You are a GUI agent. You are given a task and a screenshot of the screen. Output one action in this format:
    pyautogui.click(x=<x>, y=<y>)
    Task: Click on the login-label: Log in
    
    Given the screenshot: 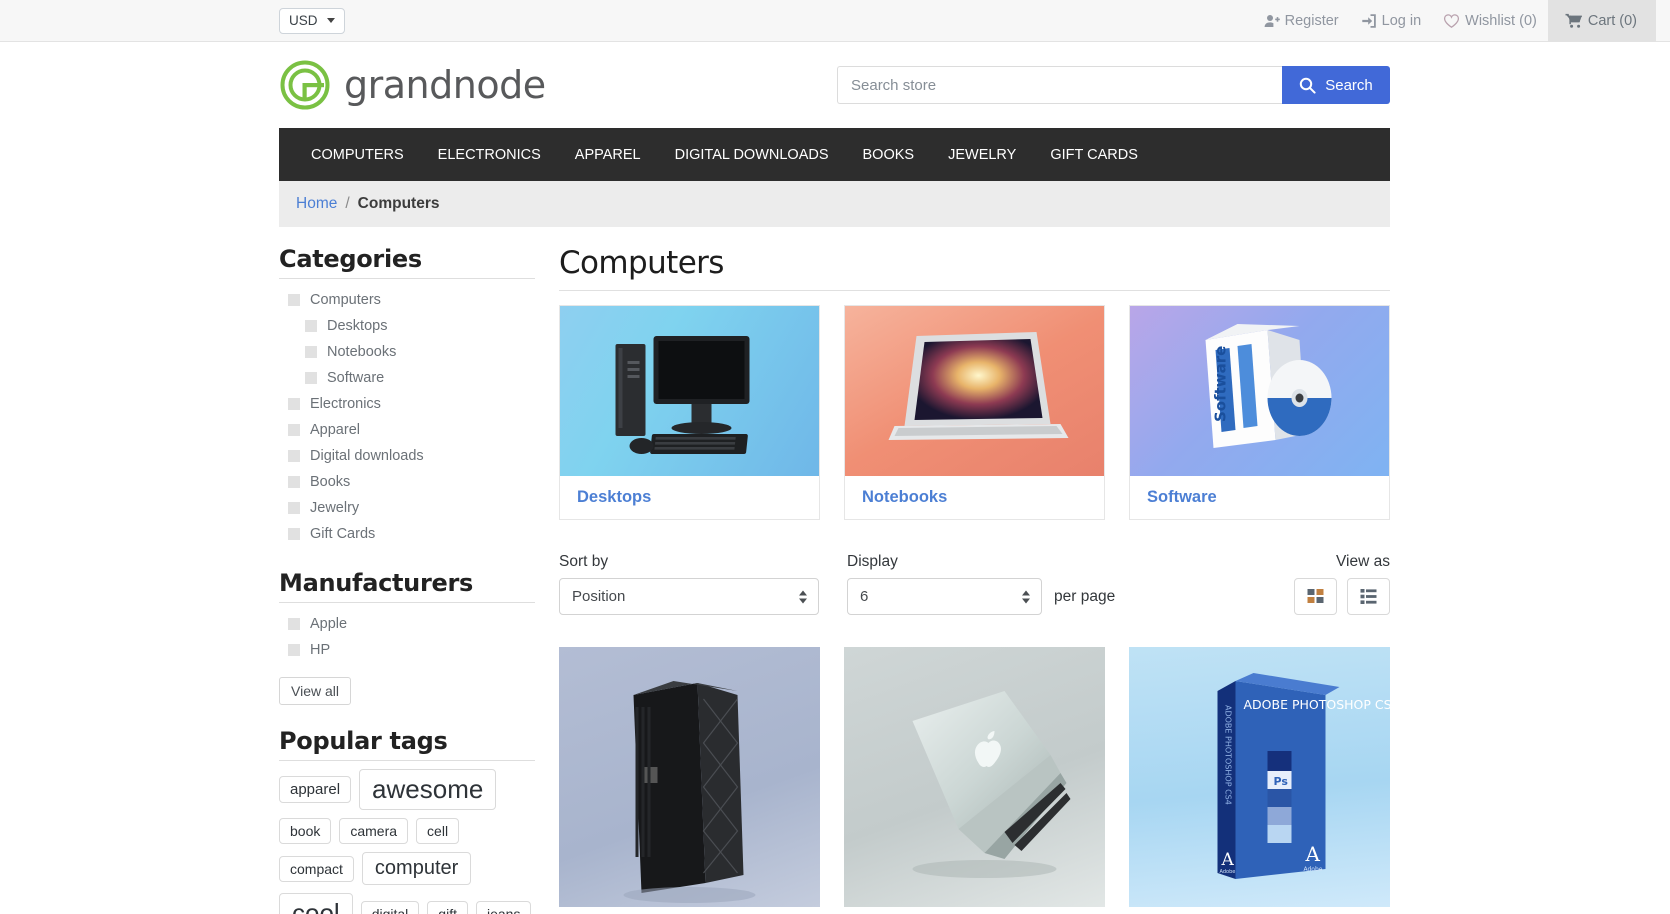 What is the action you would take?
    pyautogui.click(x=1401, y=20)
    